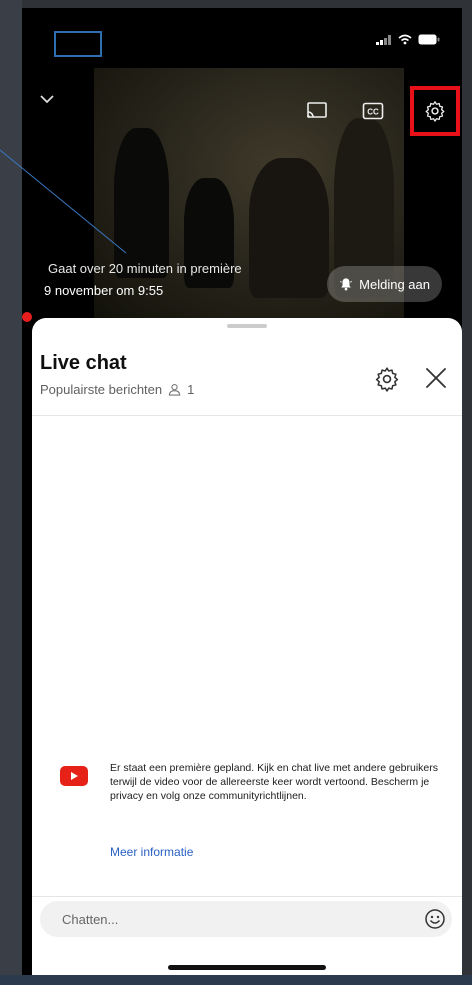  I want to click on status-icons, so click(408, 39).